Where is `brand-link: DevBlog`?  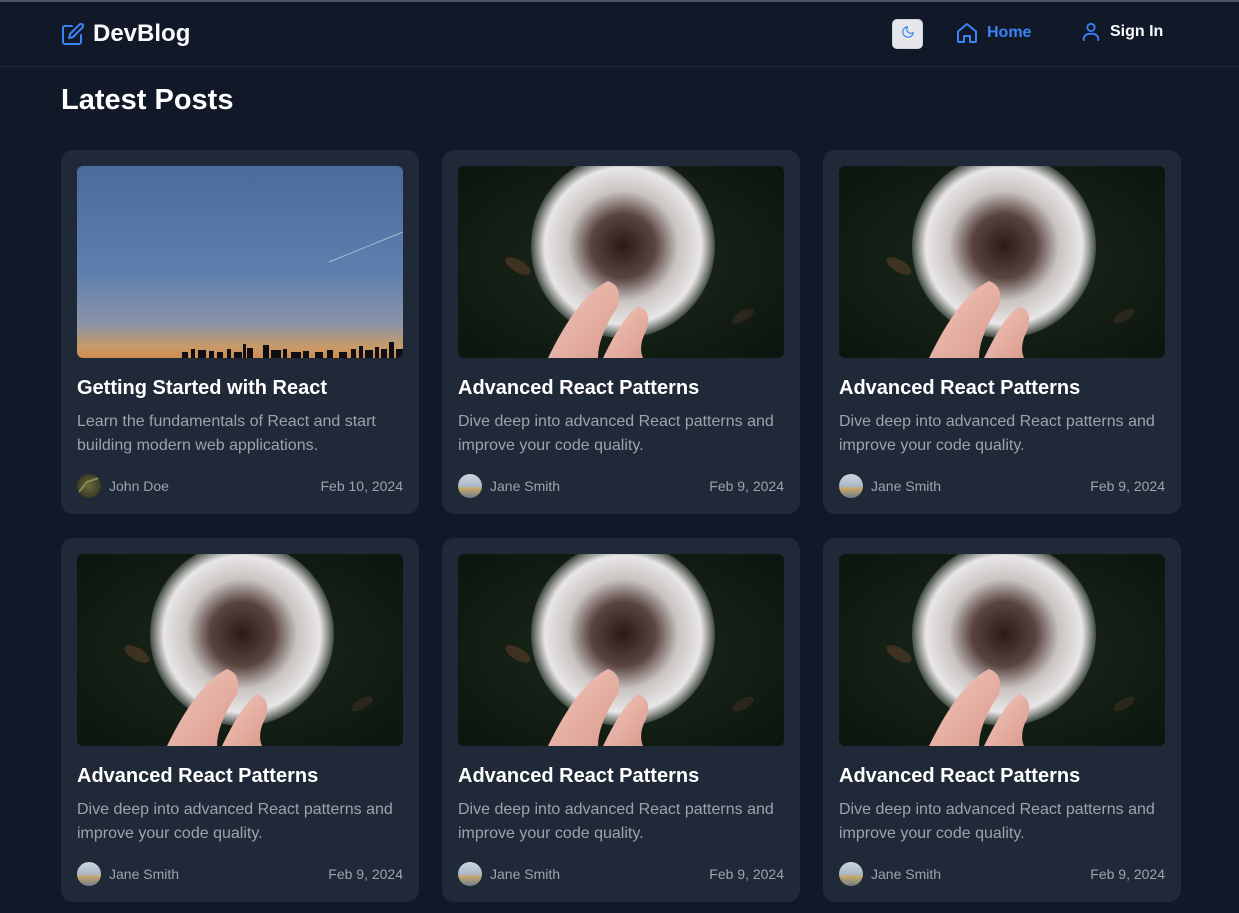 brand-link: DevBlog is located at coordinates (125, 34).